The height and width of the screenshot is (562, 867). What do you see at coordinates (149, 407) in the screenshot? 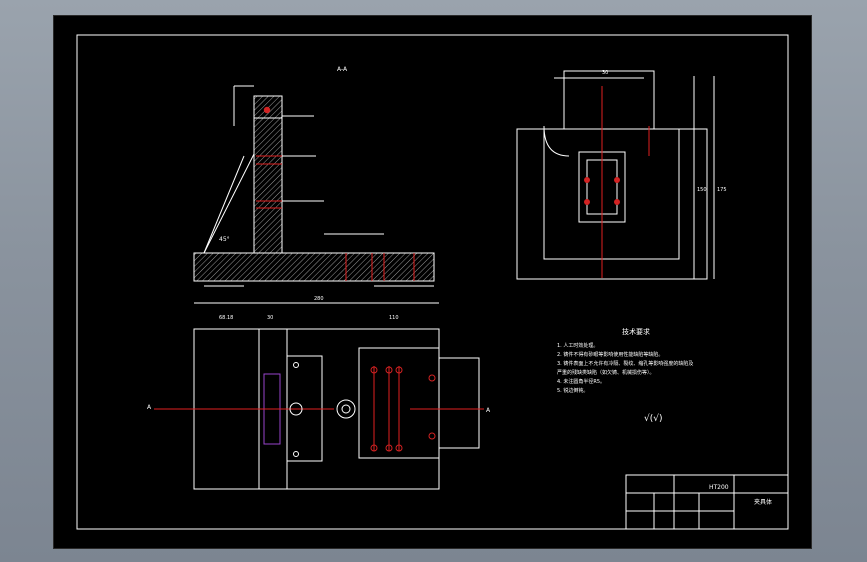
I see `section-mark-left: A` at bounding box center [149, 407].